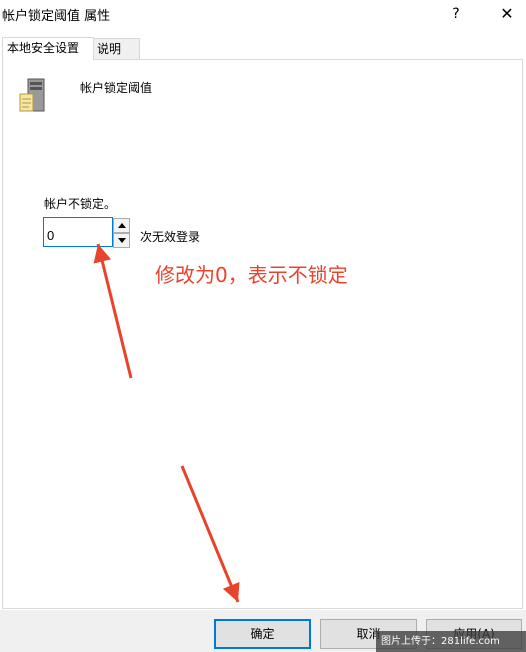 Image resolution: width=526 pixels, height=652 pixels. What do you see at coordinates (48, 48) in the screenshot?
I see `tab-local-security-setting: 本地安全设置` at bounding box center [48, 48].